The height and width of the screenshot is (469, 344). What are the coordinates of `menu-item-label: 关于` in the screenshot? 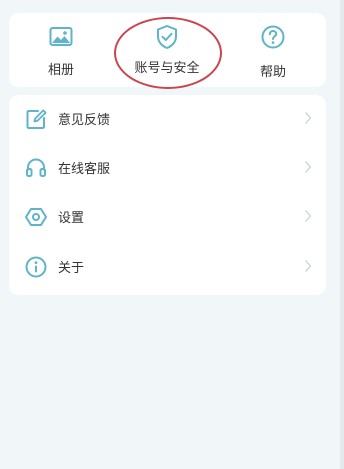 It's located at (71, 268).